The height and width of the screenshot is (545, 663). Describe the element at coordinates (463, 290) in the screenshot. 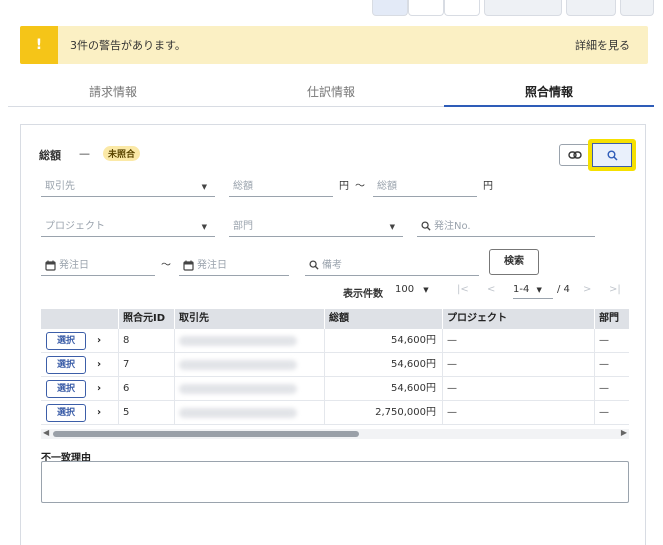

I see `first-page-icon: |<` at that location.